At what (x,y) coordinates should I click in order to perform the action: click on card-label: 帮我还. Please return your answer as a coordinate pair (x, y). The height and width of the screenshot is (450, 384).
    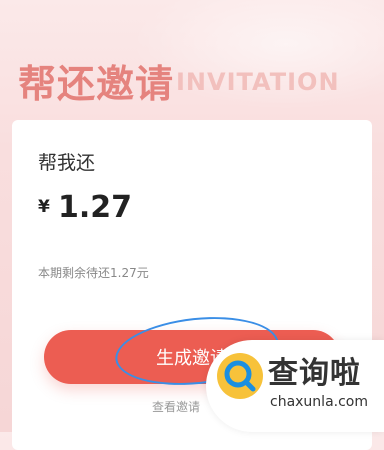
    Looking at the image, I should click on (67, 163).